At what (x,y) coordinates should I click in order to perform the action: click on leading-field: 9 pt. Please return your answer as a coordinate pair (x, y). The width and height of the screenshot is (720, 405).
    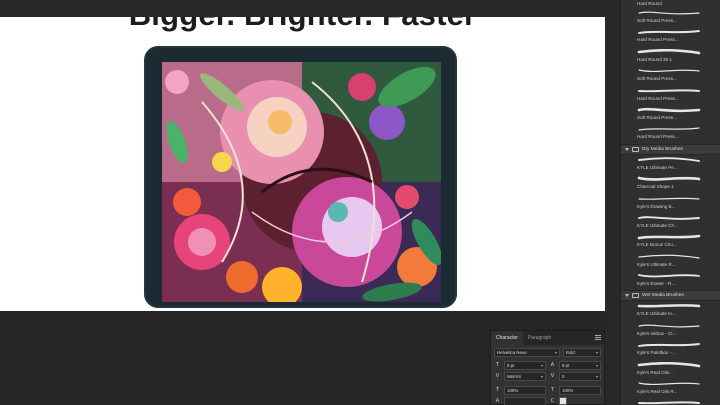
    Looking at the image, I should click on (580, 365).